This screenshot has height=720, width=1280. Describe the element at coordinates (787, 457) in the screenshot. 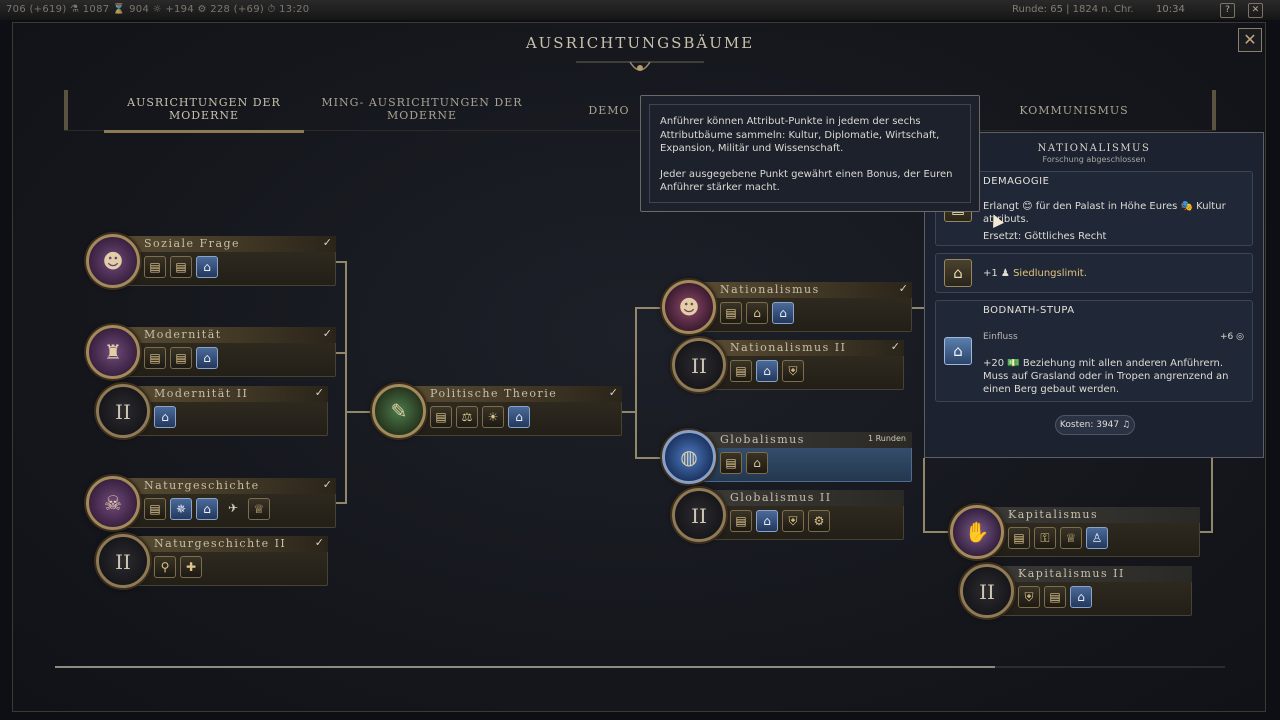

I see `node-globalismus: Globalismus 1 Runden ◍ ▤ ⌂` at that location.